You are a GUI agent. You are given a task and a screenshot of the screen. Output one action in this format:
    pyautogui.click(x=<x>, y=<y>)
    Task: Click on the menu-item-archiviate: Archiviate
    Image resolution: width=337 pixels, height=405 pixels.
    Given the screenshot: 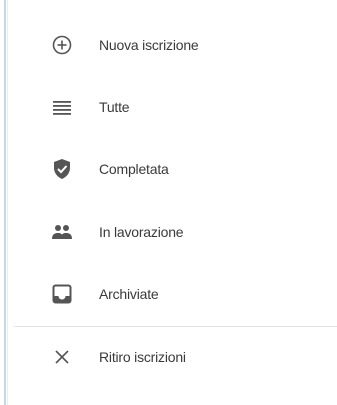 What is the action you would take?
    pyautogui.click(x=175, y=294)
    